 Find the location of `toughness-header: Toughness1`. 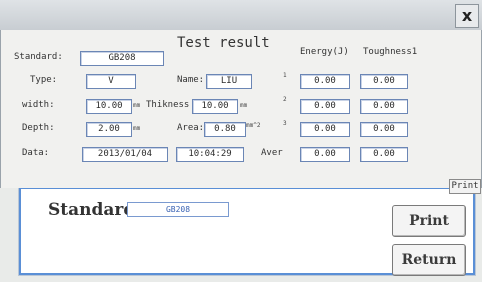

toughness-header: Toughness1 is located at coordinates (390, 52).